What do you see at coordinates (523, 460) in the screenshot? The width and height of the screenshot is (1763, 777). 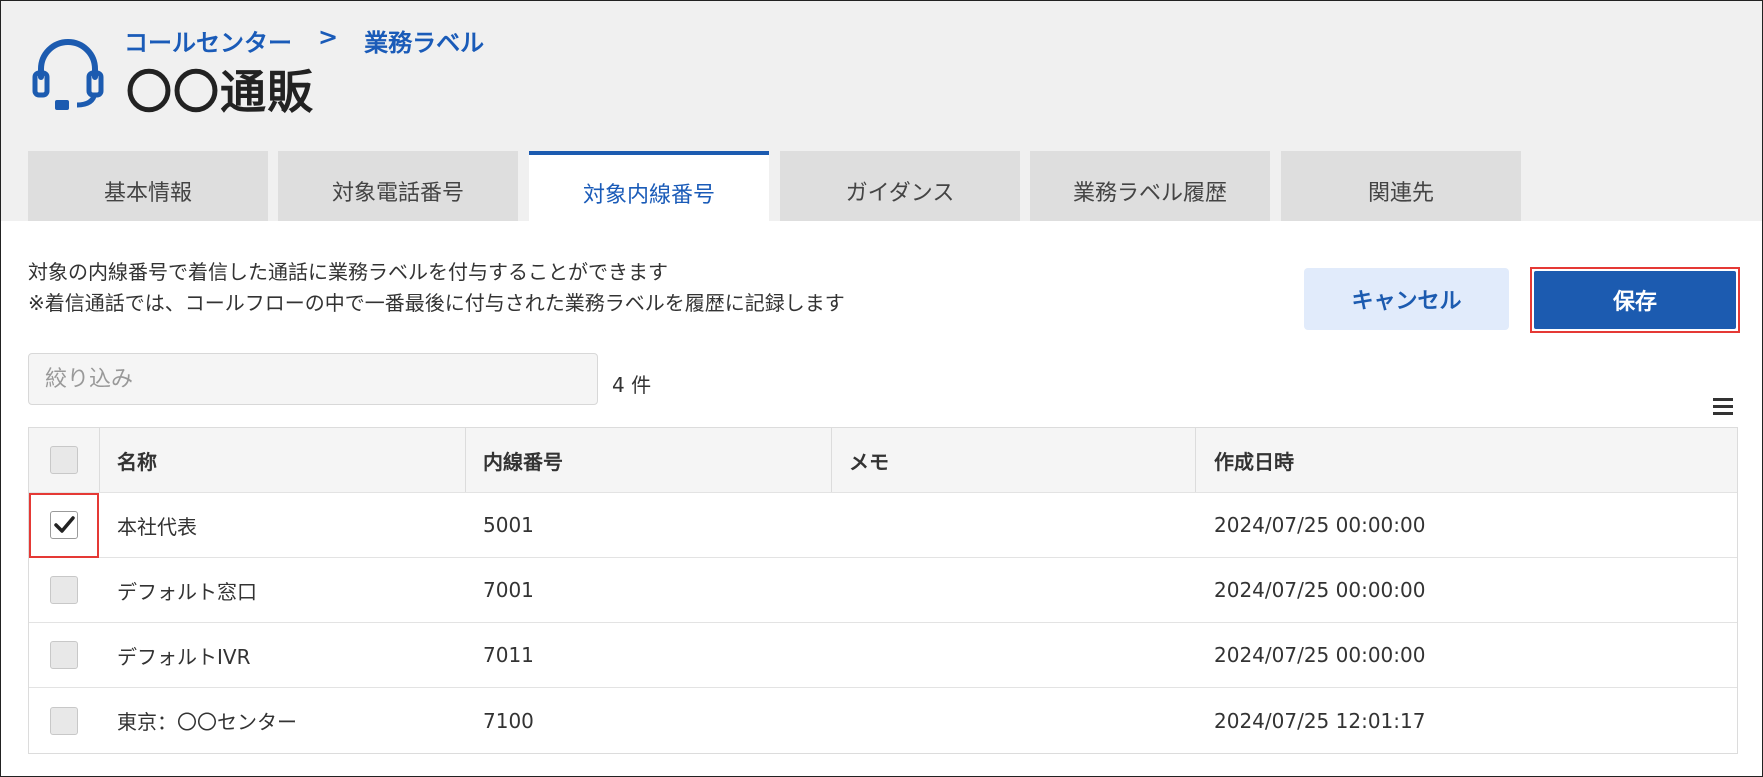 I see `column-header-extension: 内線番号` at bounding box center [523, 460].